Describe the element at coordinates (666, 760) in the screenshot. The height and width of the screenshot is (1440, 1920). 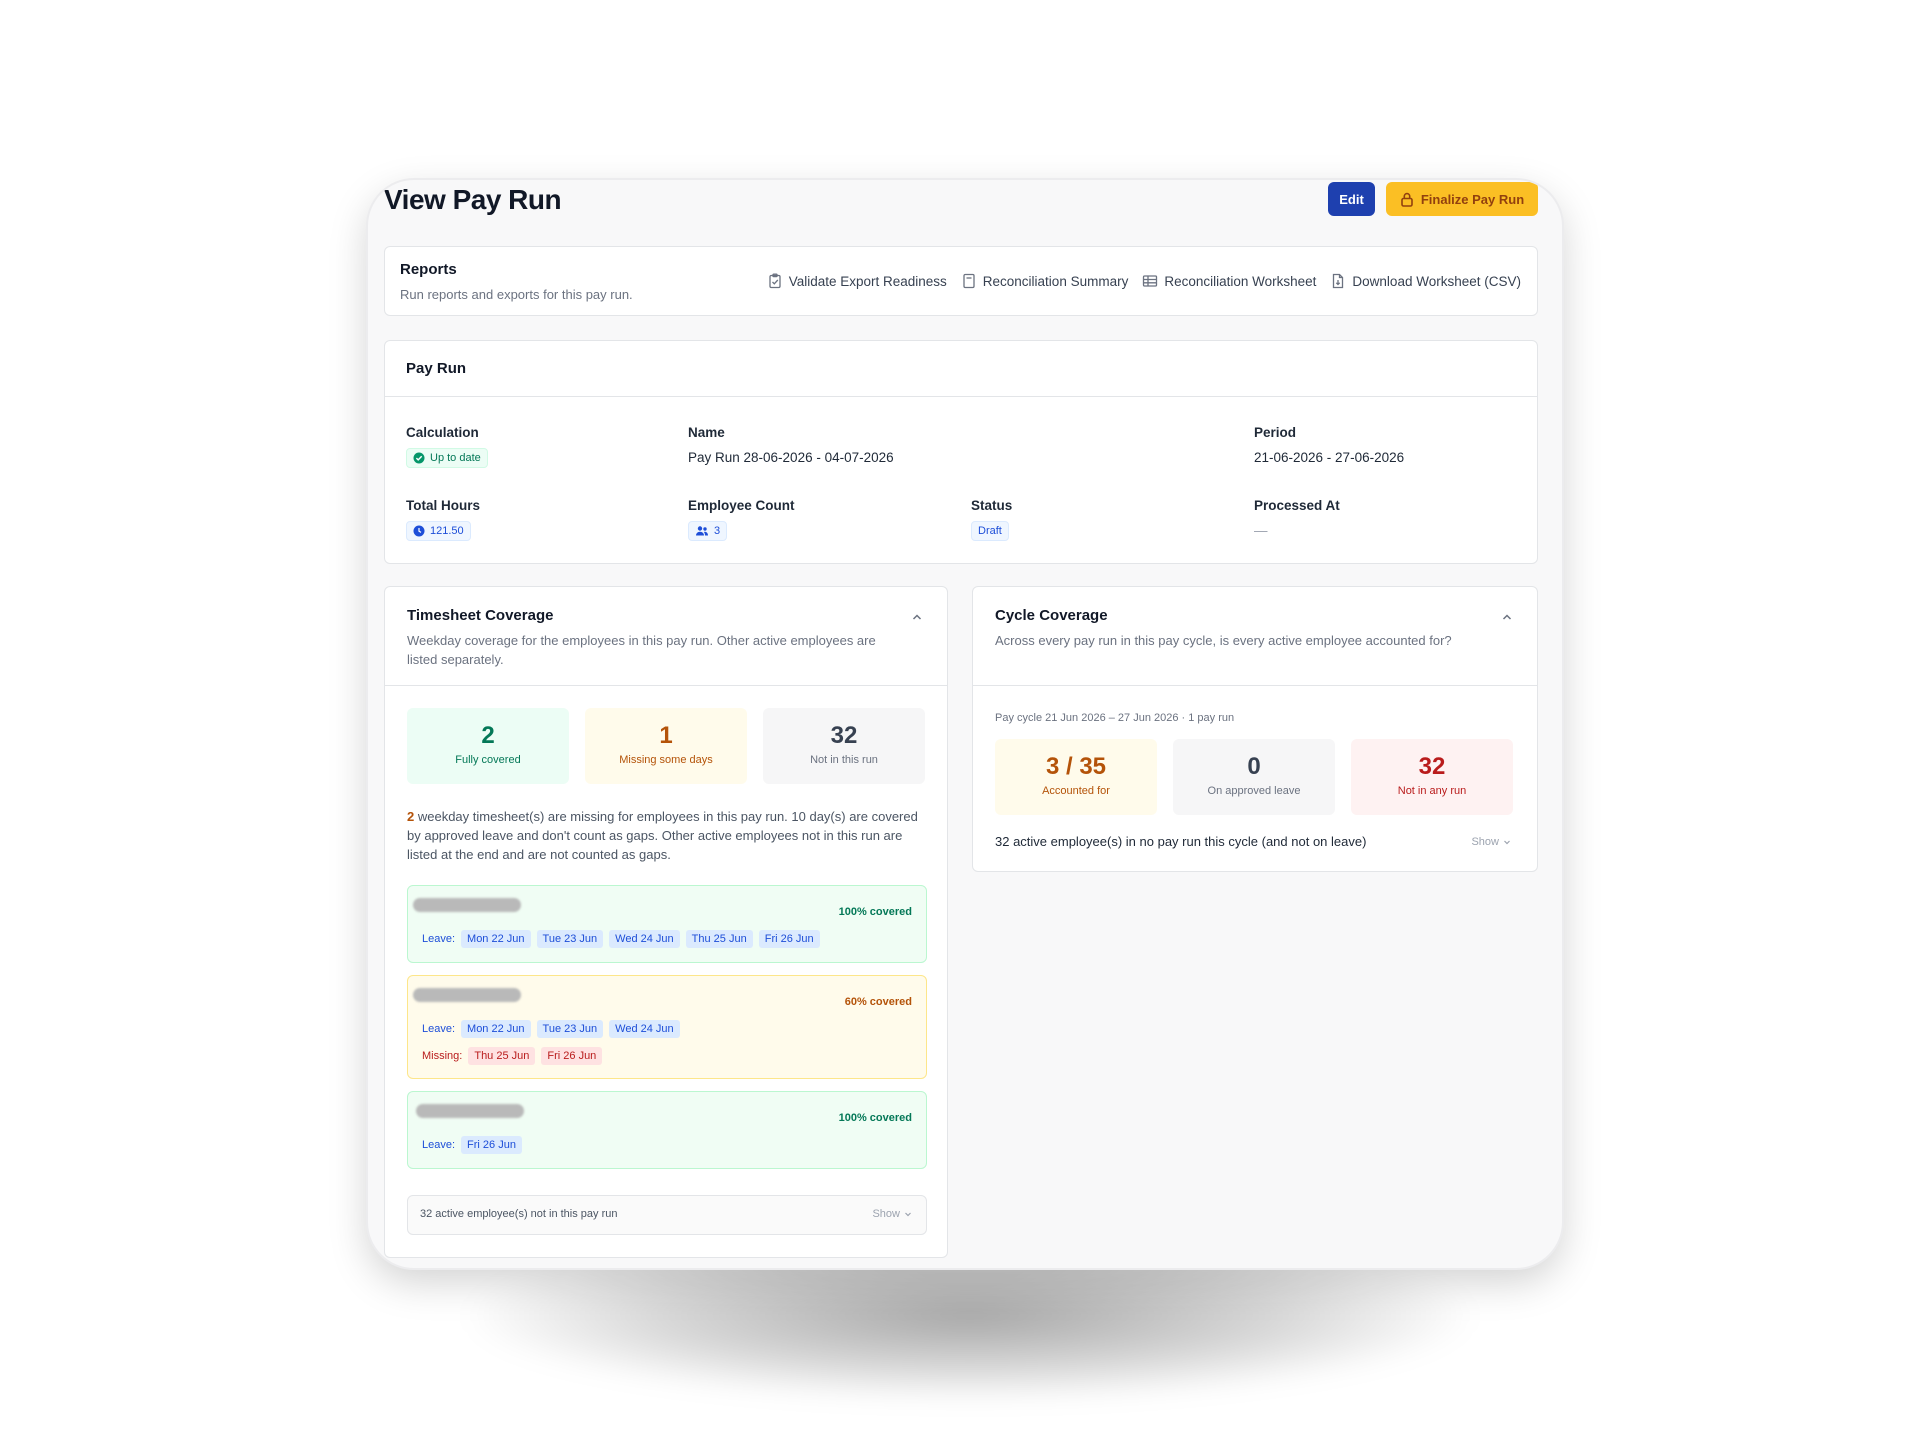
I see `stat-caption: Missing some days` at that location.